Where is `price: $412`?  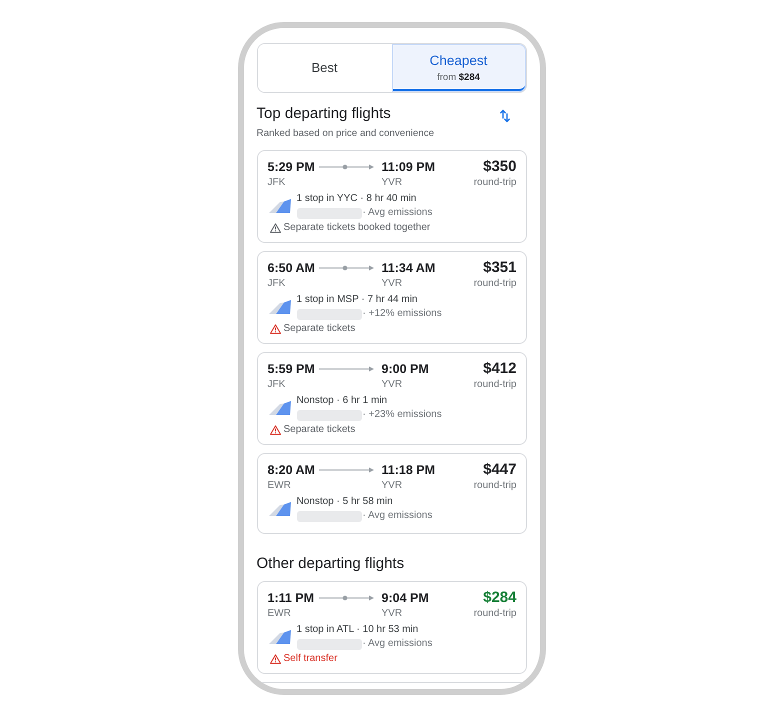 price: $412 is located at coordinates (499, 369).